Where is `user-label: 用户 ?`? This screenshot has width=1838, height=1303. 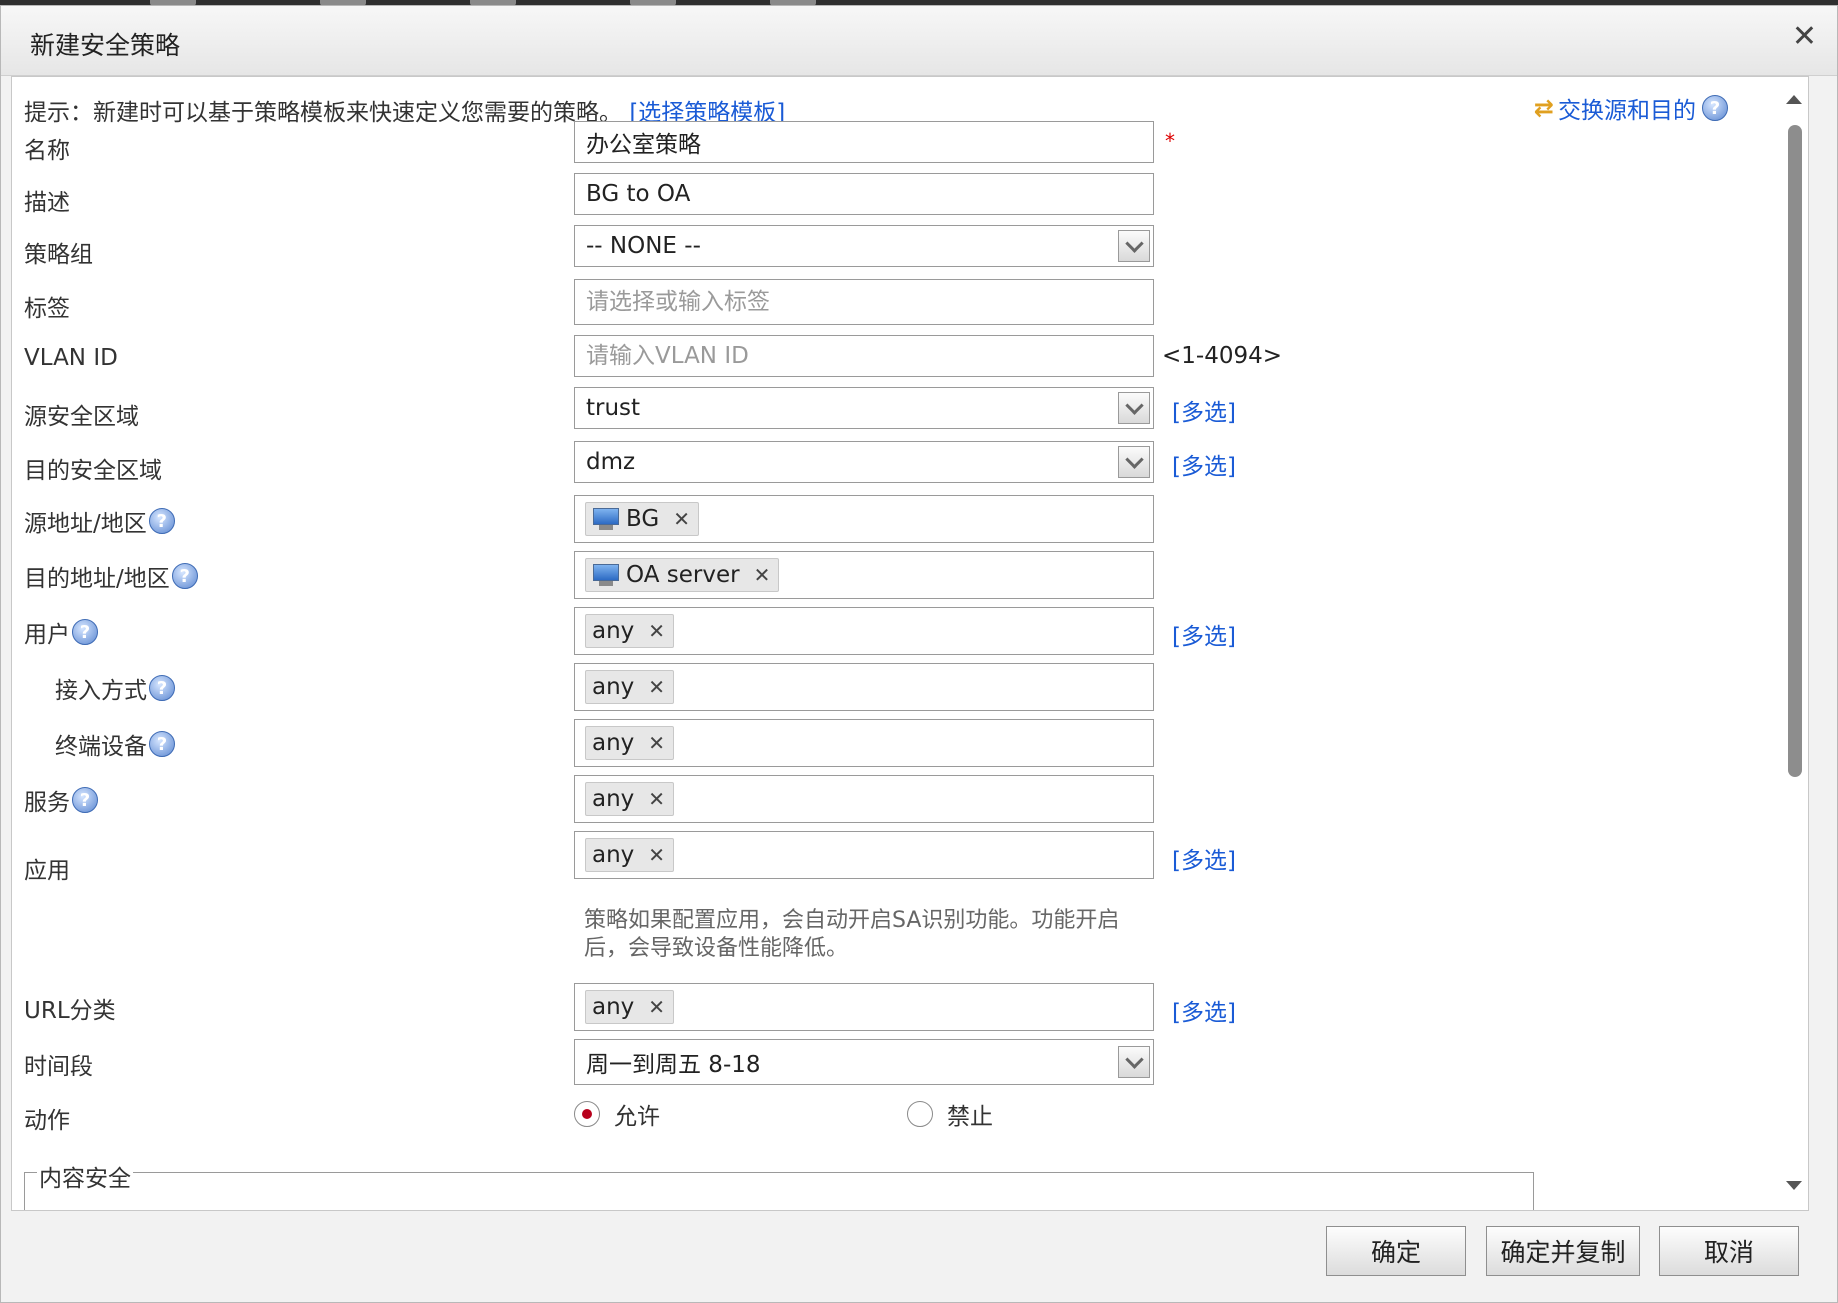
user-label: 用户 ? is located at coordinates (61, 632).